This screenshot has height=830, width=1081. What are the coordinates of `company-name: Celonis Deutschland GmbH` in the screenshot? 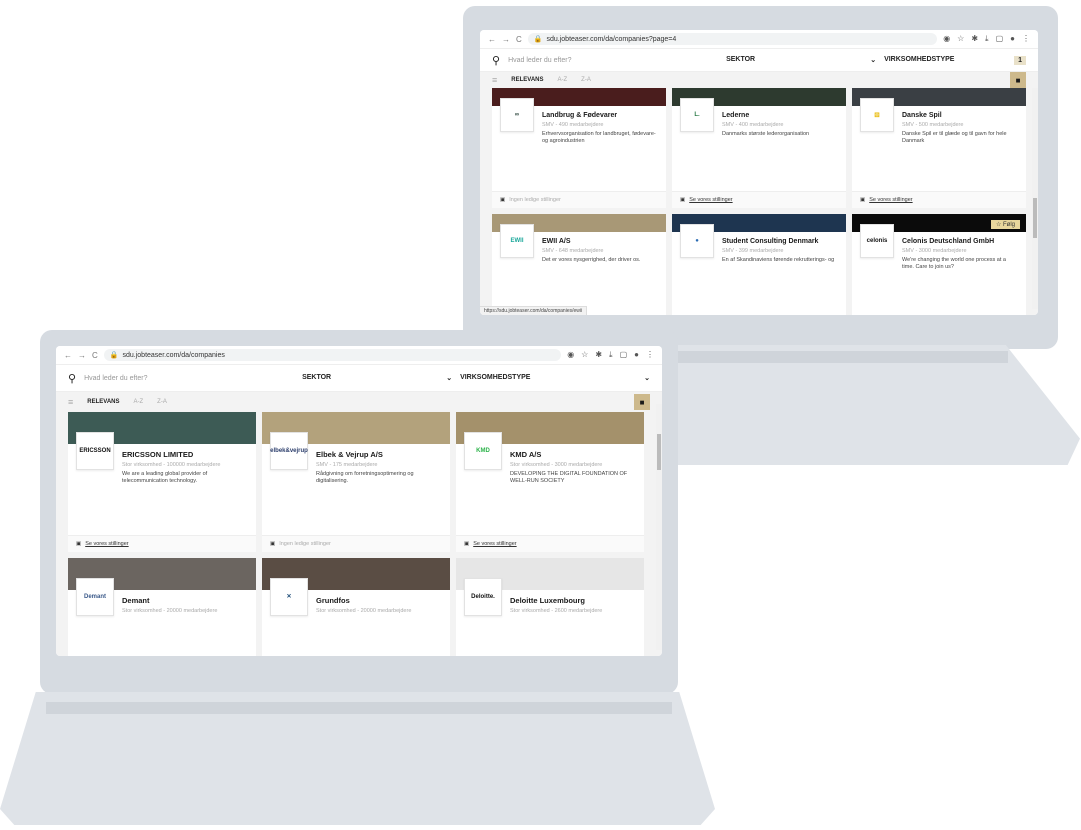 It's located at (960, 241).